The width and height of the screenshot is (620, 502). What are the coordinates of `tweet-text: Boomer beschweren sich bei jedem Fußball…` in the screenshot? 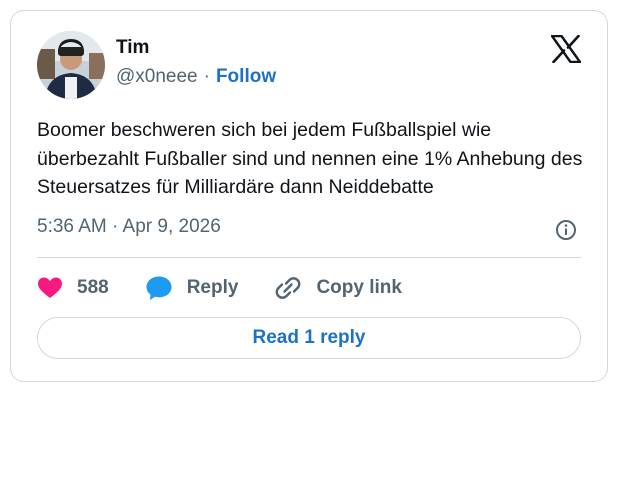 It's located at (310, 158).